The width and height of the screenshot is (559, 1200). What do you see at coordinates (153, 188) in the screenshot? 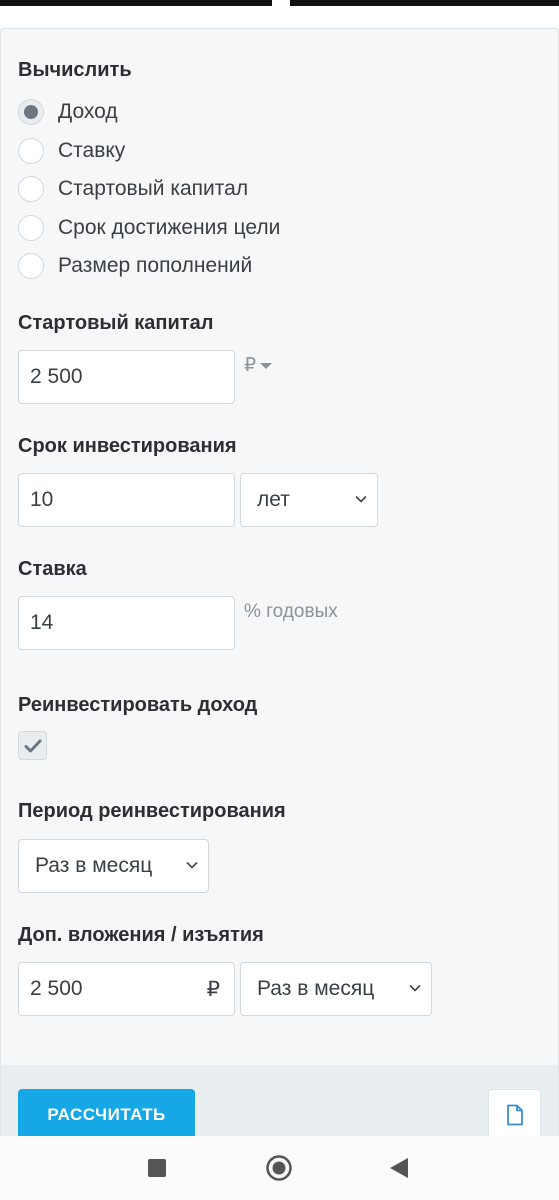
I see `radio-label: Стартовый капитал` at bounding box center [153, 188].